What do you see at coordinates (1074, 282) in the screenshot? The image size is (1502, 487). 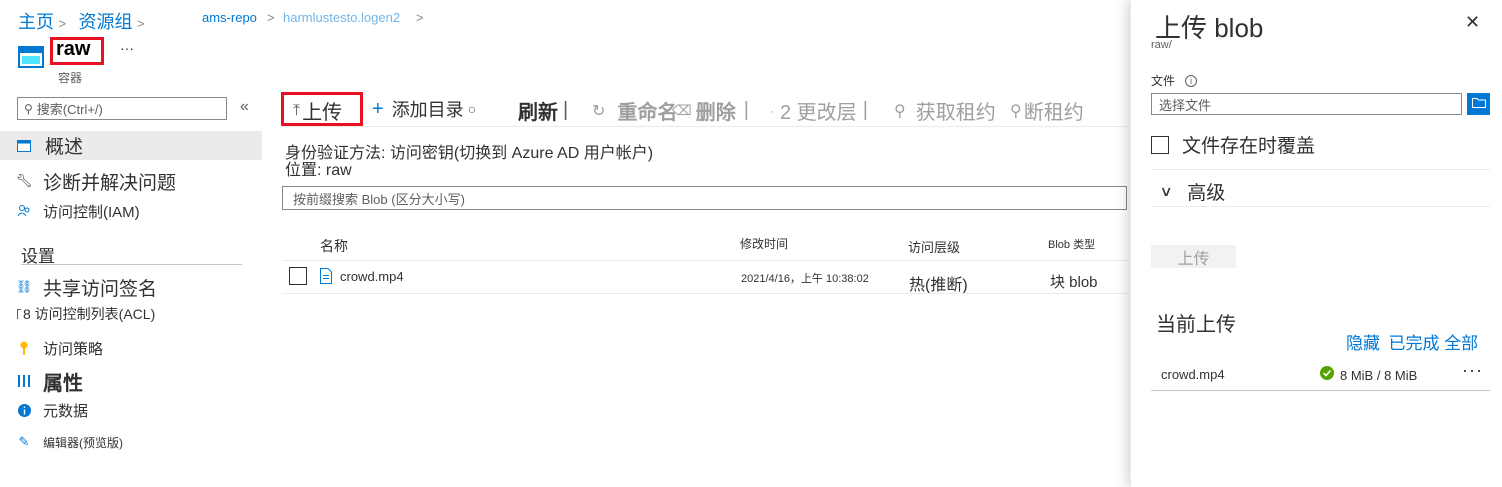 I see `blob-type: 块 blob` at bounding box center [1074, 282].